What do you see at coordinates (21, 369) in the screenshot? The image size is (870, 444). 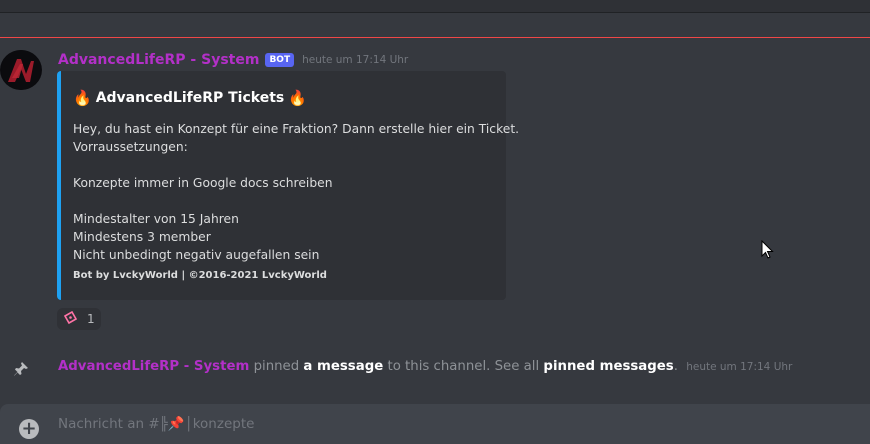 I see `pin-icon` at bounding box center [21, 369].